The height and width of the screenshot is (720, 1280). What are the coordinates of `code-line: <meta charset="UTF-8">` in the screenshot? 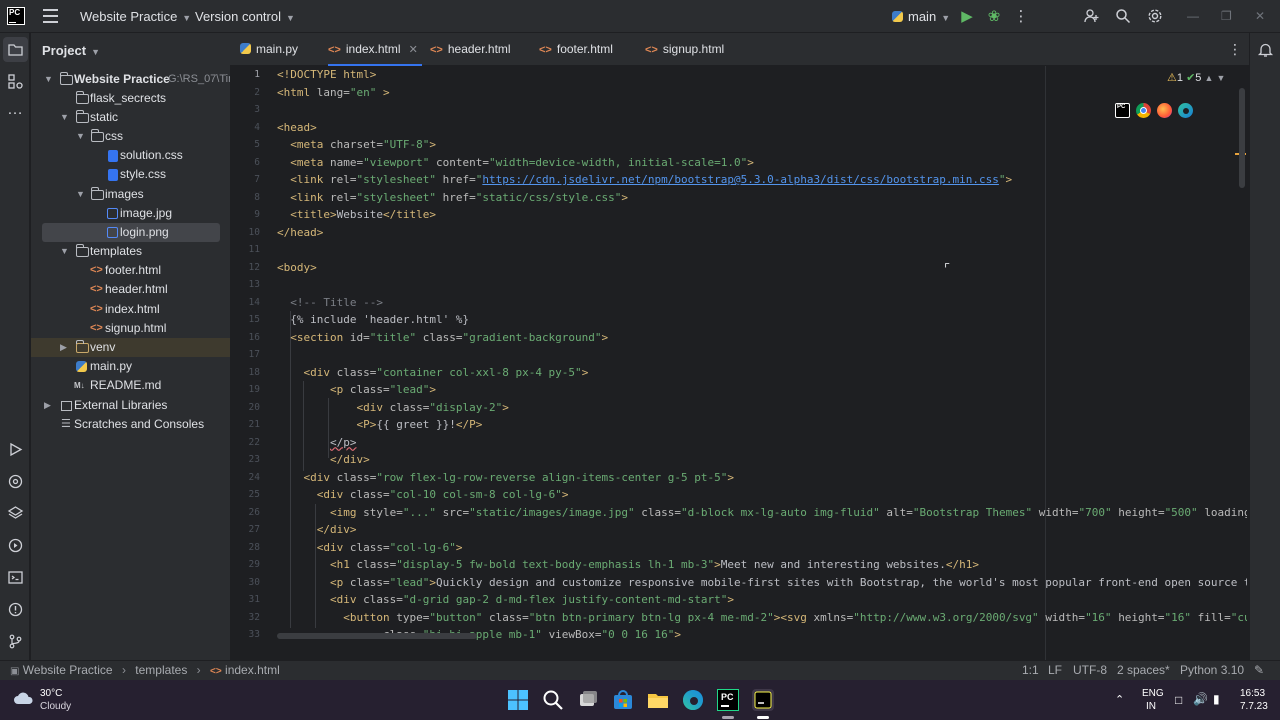 It's located at (356, 145).